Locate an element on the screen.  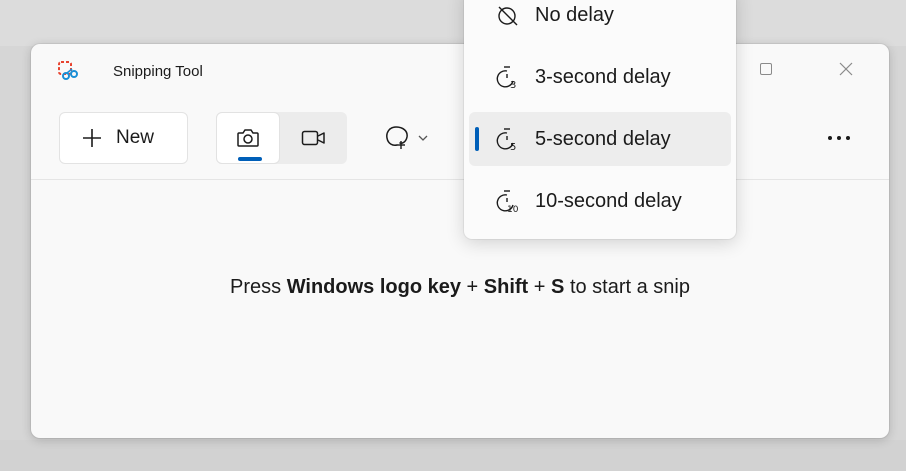
desktop-background-bottom is located at coordinates (453, 455).